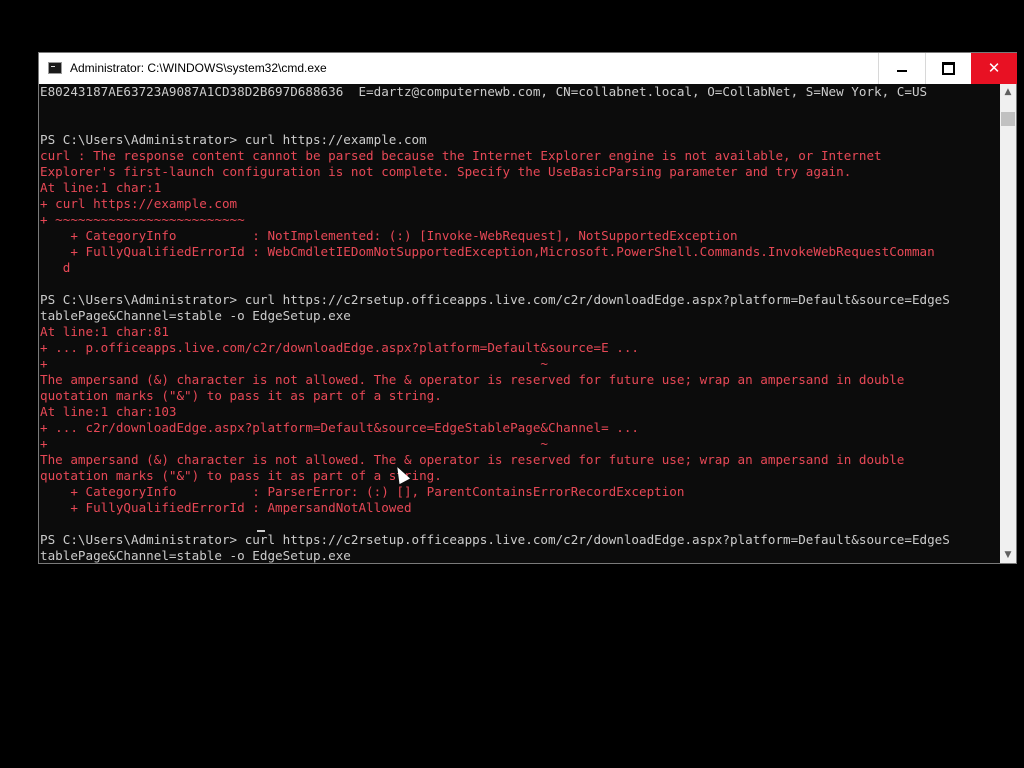 This screenshot has height=768, width=1024. Describe the element at coordinates (108, 411) in the screenshot. I see `console-line: At line:1 char:103` at that location.